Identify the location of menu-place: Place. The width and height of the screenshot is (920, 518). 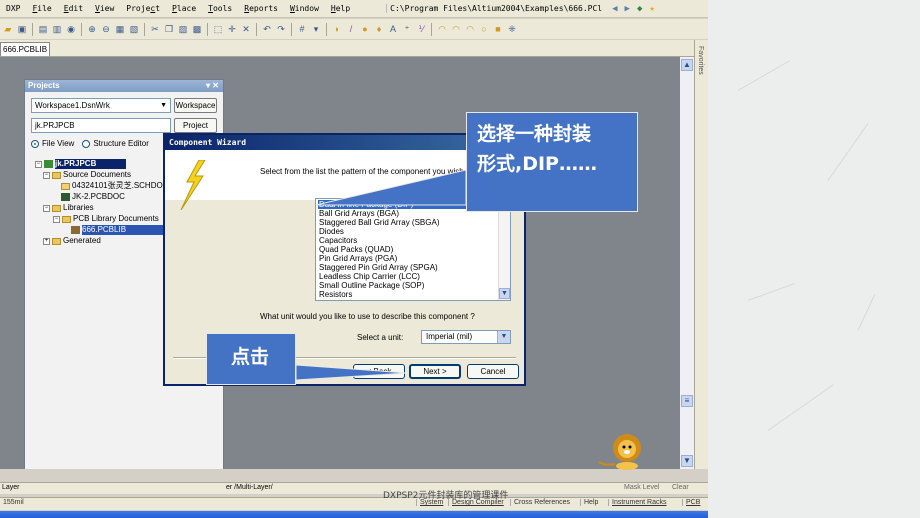
(184, 8).